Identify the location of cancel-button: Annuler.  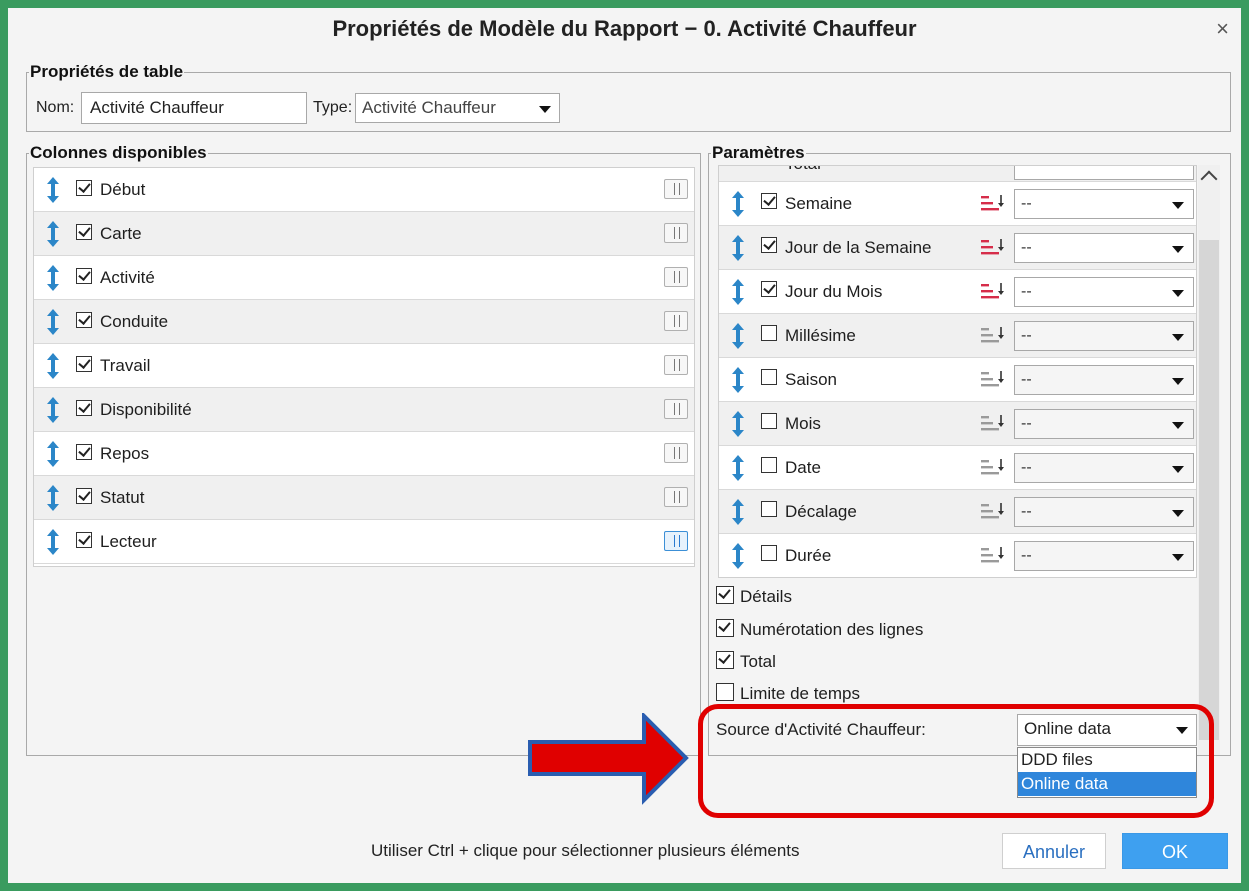
(1054, 851).